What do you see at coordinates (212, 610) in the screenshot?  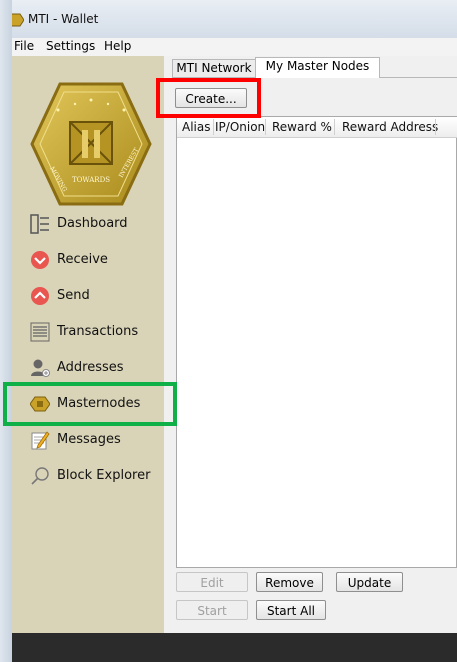 I see `start-button: Start` at bounding box center [212, 610].